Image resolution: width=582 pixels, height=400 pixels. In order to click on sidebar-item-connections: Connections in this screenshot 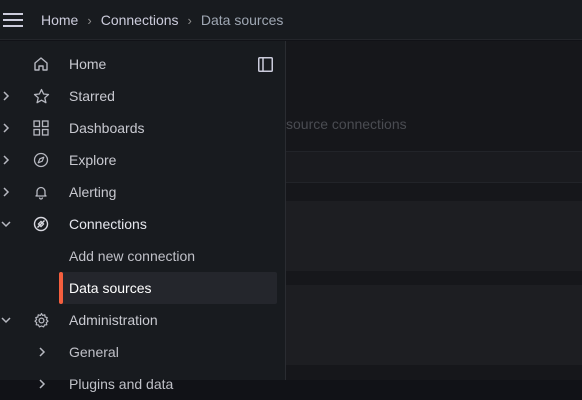, I will do `click(142, 224)`.